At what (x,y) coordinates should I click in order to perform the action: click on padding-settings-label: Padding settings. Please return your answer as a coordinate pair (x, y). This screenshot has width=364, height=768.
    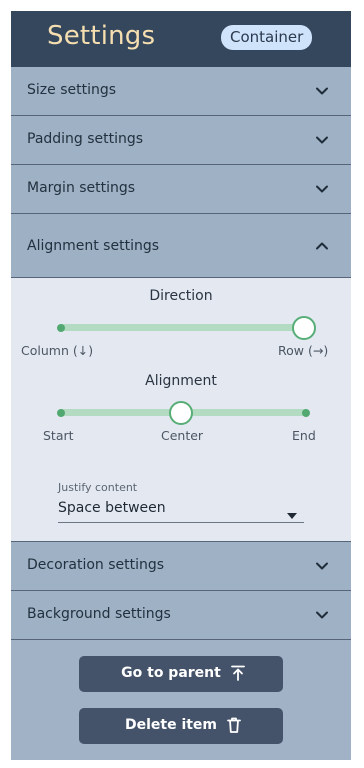
    Looking at the image, I should click on (85, 139).